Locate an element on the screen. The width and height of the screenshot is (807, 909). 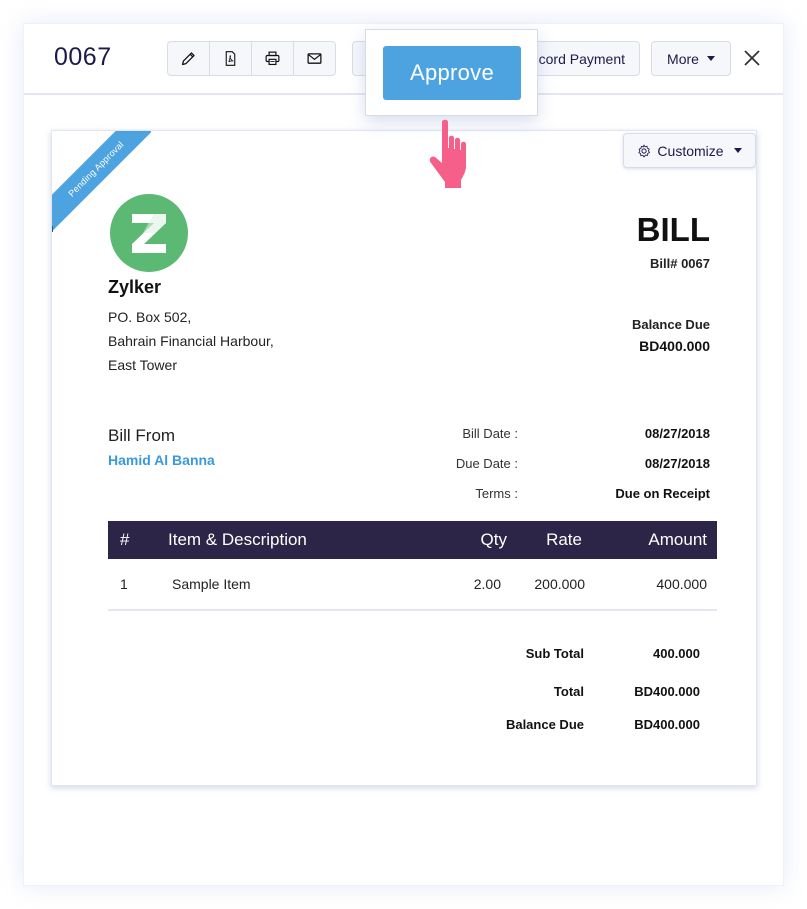
balance-due-label: Balance Due is located at coordinates (670, 324).